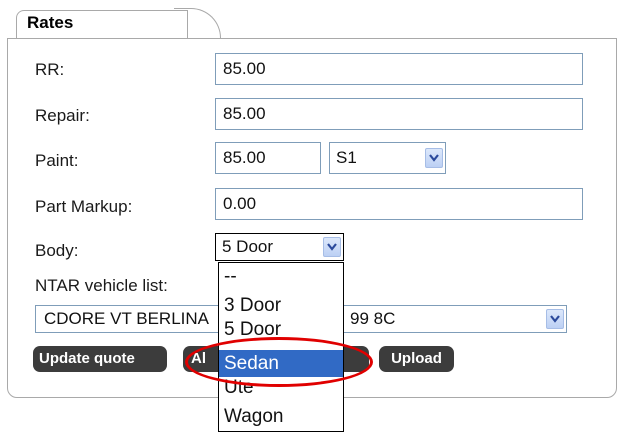 The image size is (624, 432). Describe the element at coordinates (399, 114) in the screenshot. I see `repair-input: 85.00` at that location.